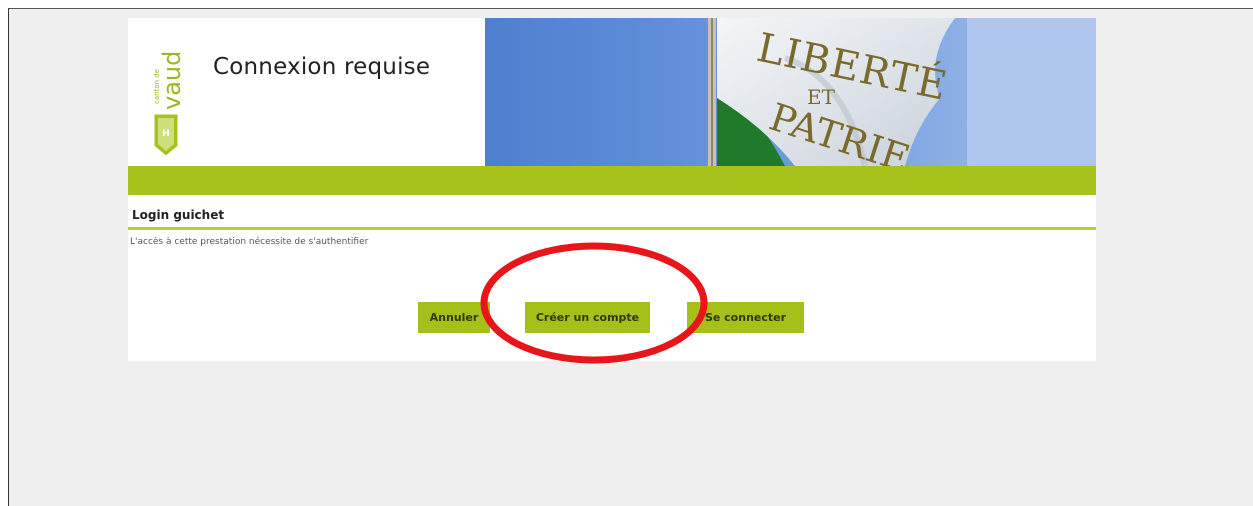 This screenshot has height=506, width=1253. What do you see at coordinates (745, 317) in the screenshot?
I see `connect-button: Se connecter` at bounding box center [745, 317].